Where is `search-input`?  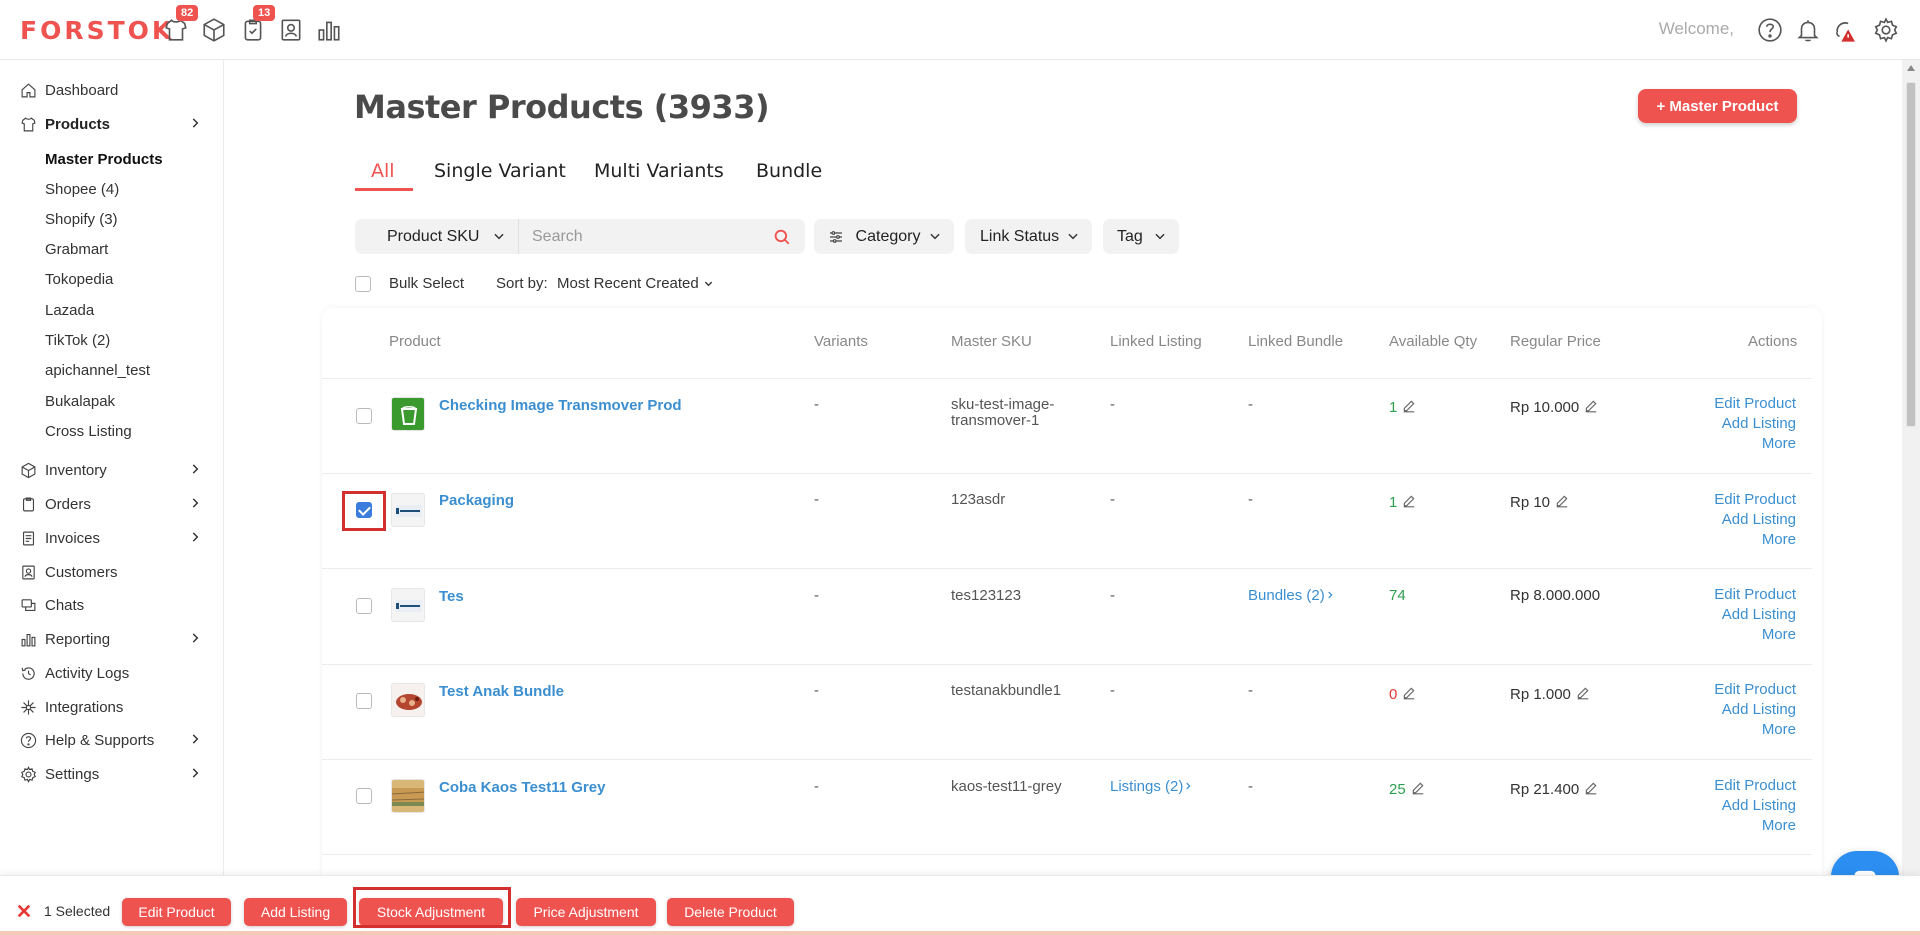 search-input is located at coordinates (652, 236).